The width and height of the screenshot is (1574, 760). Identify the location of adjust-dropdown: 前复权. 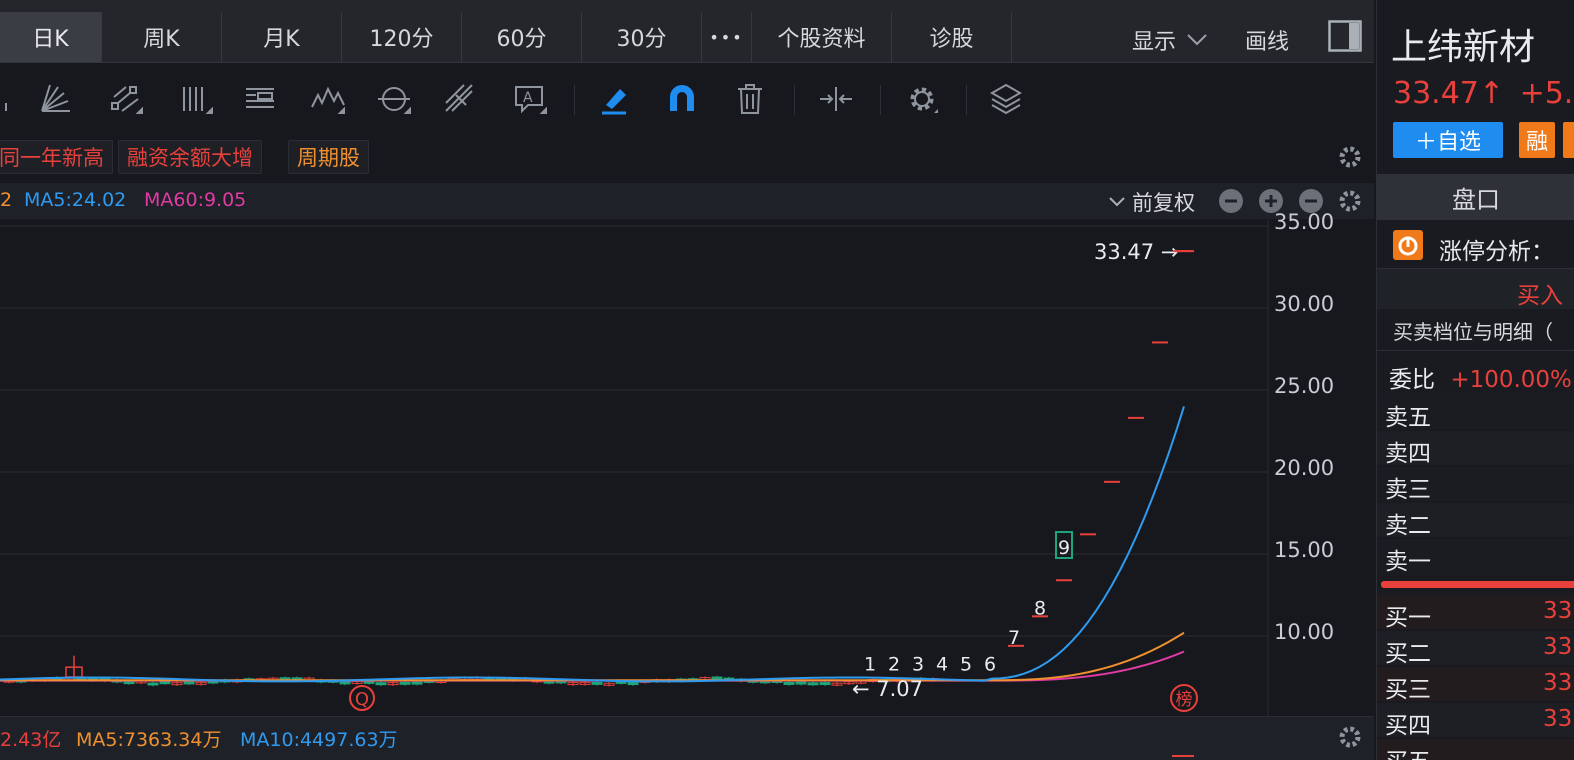
(1151, 202).